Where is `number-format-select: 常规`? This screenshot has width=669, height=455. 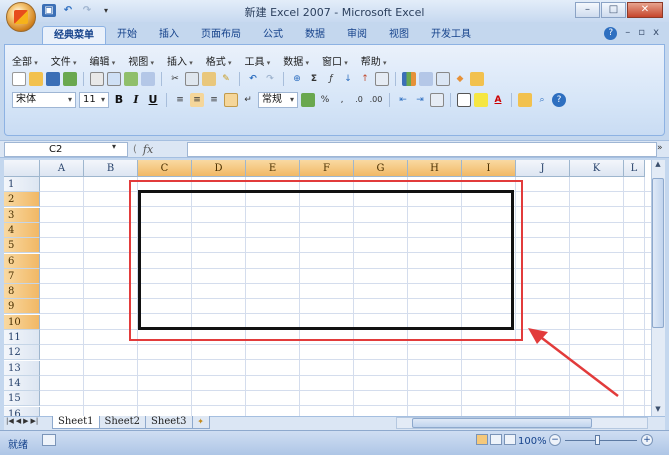
number-format-select: 常规 is located at coordinates (278, 99).